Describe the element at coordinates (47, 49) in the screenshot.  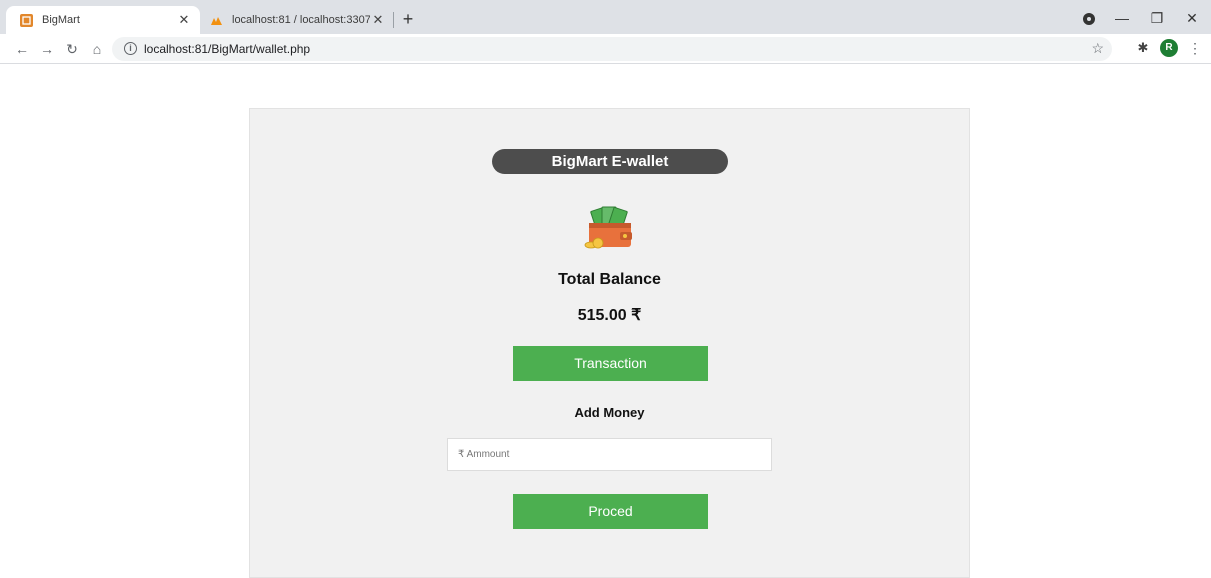
I see `forward-icon: →` at that location.